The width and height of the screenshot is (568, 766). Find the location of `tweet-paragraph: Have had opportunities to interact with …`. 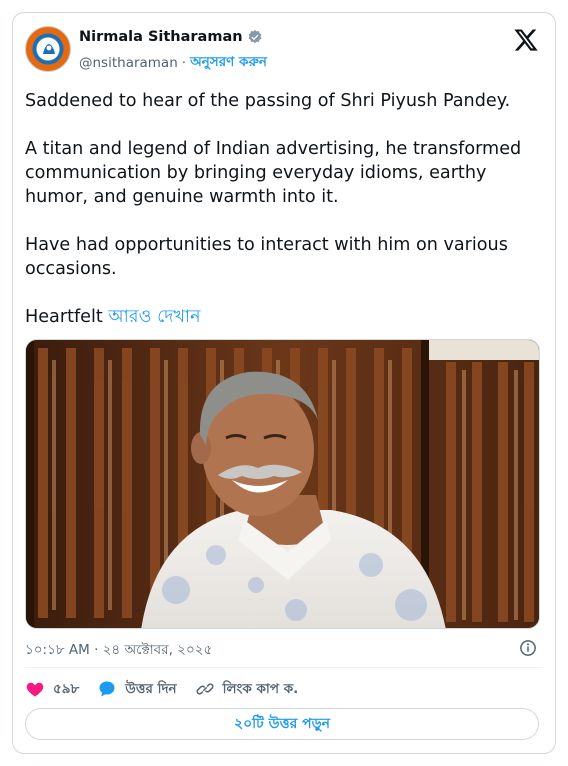

tweet-paragraph: Have had opportunities to interact with … is located at coordinates (266, 257).